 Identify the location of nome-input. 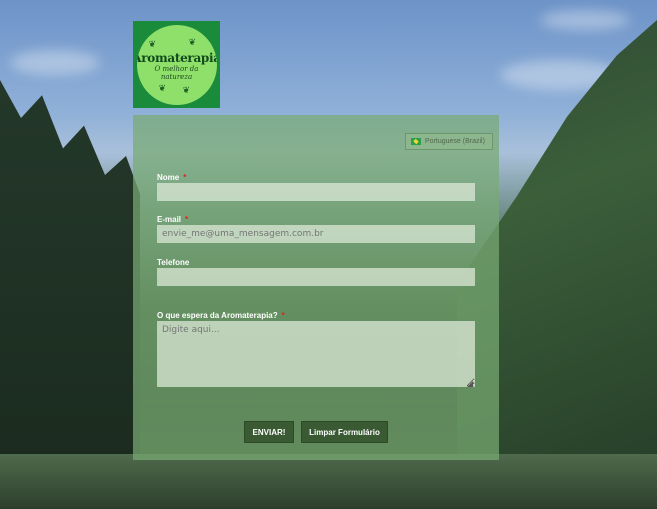
(316, 192).